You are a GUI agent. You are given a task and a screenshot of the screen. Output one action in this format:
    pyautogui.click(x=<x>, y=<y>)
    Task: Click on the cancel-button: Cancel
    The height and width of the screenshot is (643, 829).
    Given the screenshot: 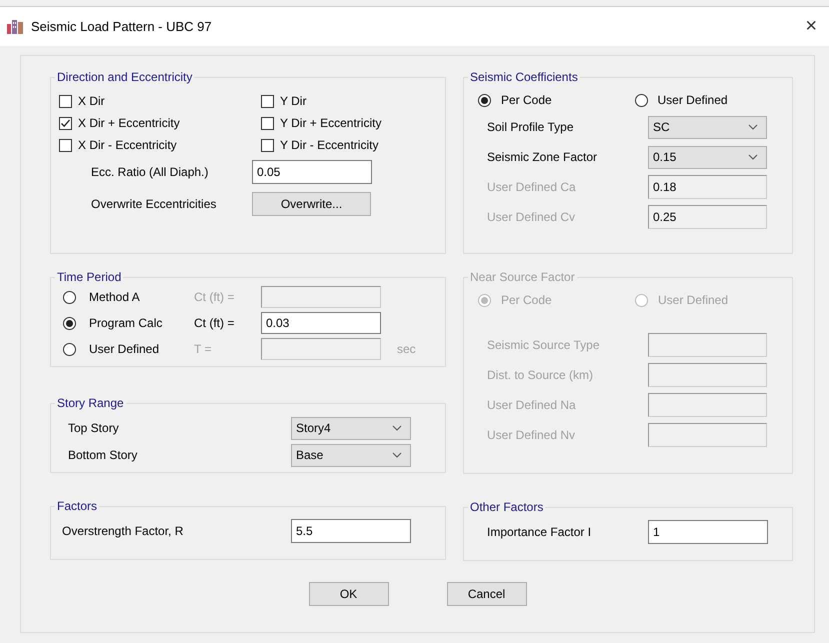 What is the action you would take?
    pyautogui.click(x=486, y=594)
    